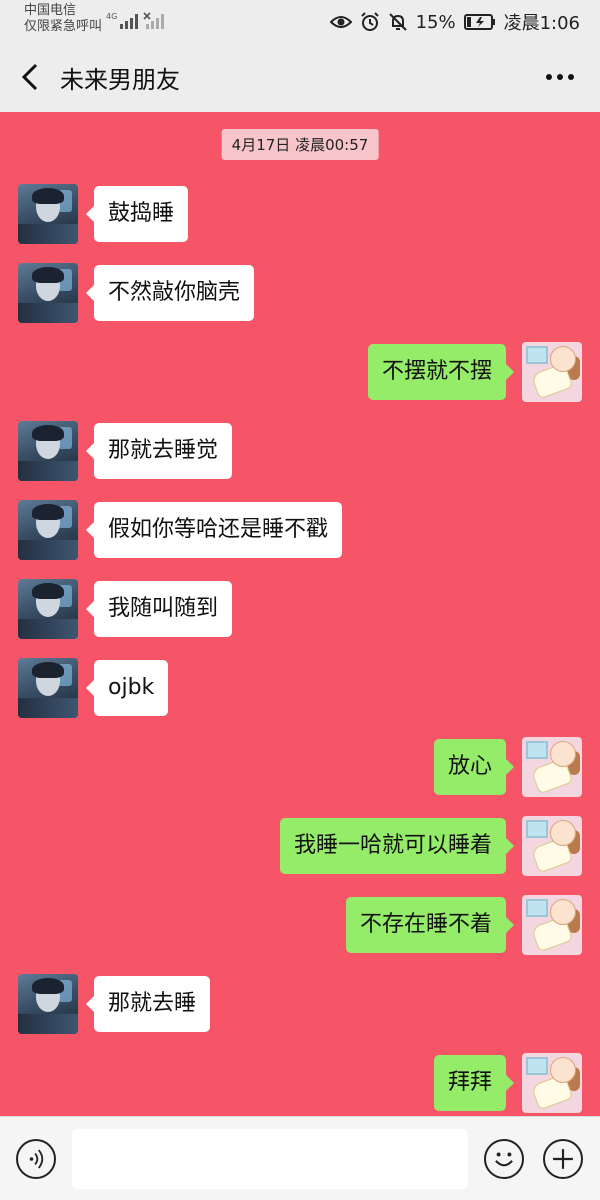 The image size is (600, 1200). What do you see at coordinates (397, 846) in the screenshot?
I see `message-bubble: 我睡一哈就可以睡着` at bounding box center [397, 846].